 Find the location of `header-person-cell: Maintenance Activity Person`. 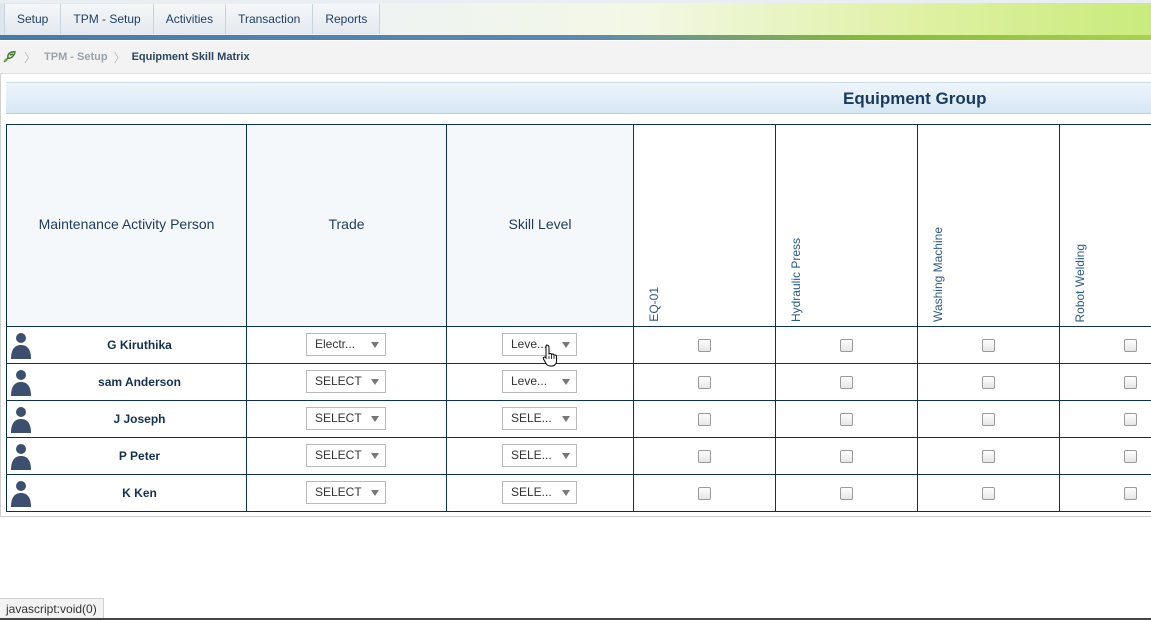

header-person-cell: Maintenance Activity Person is located at coordinates (126, 225).